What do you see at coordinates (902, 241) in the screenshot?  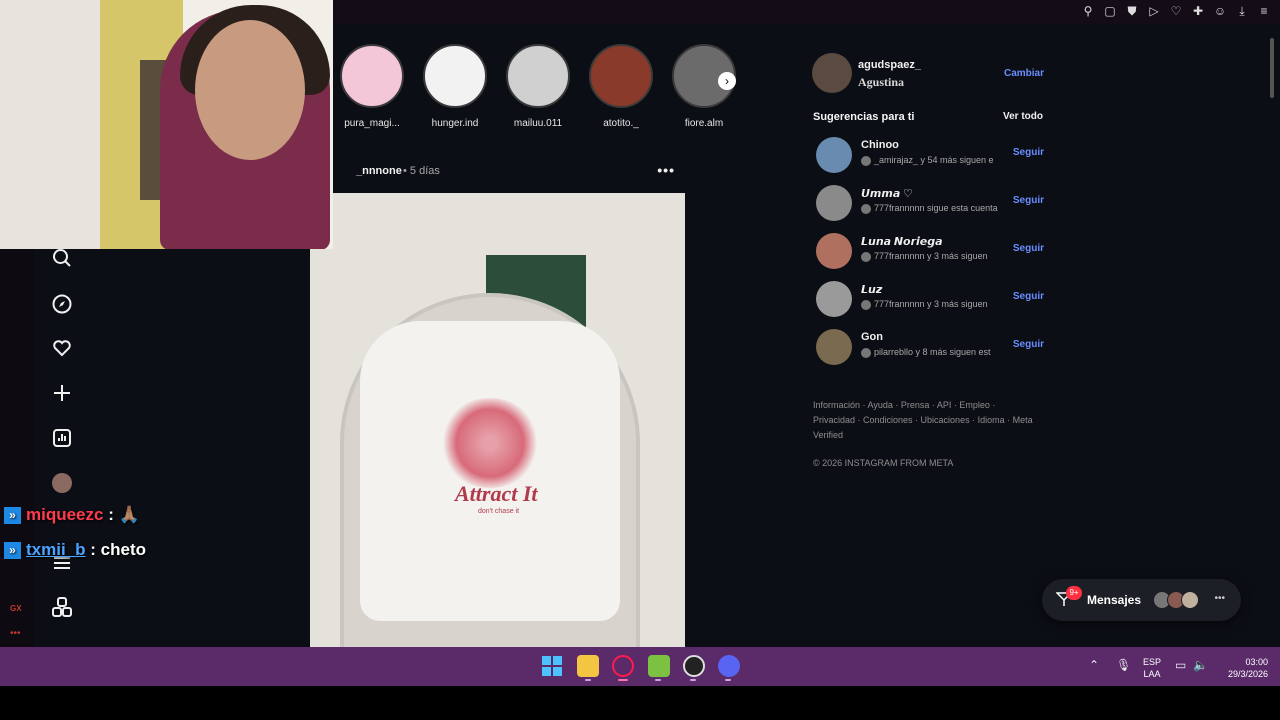 I see `suggestion-name: 𝙇𝙪𝙣𝙖 𝙉𝙤𝙧𝙞𝙚𝙜𝙖` at bounding box center [902, 241].